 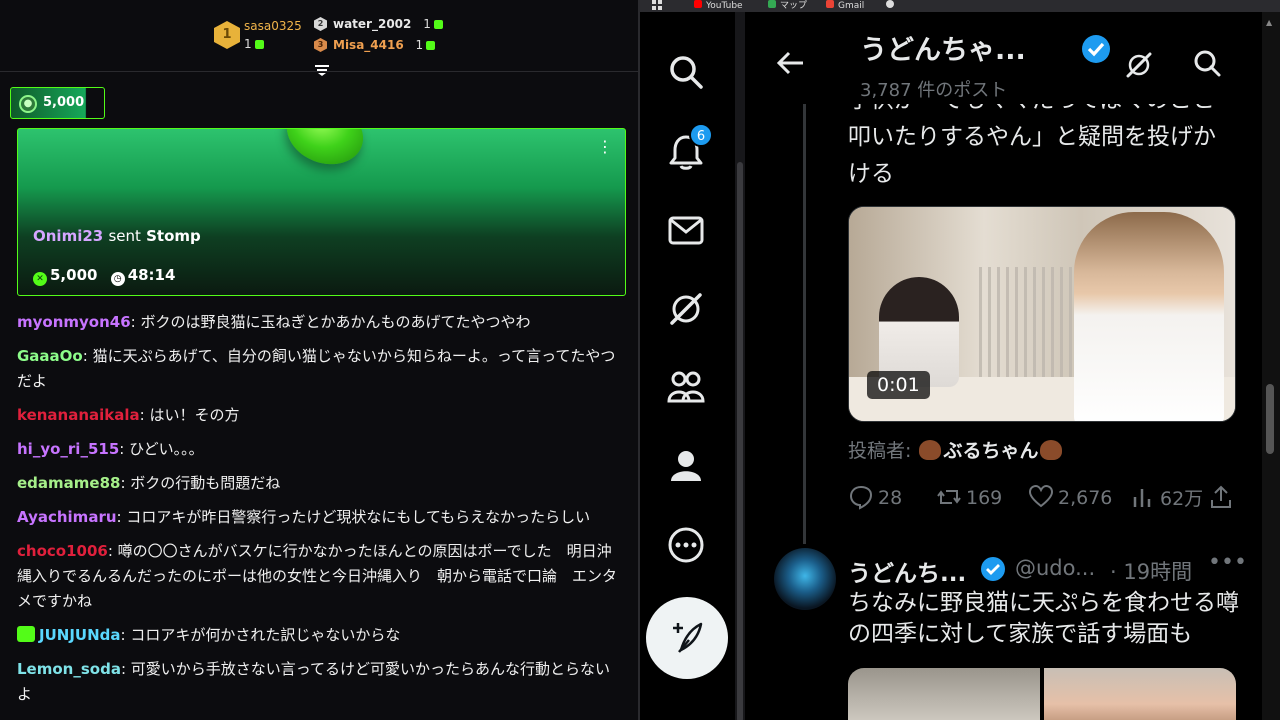 What do you see at coordinates (772, 4) in the screenshot?
I see `maps-icon` at bounding box center [772, 4].